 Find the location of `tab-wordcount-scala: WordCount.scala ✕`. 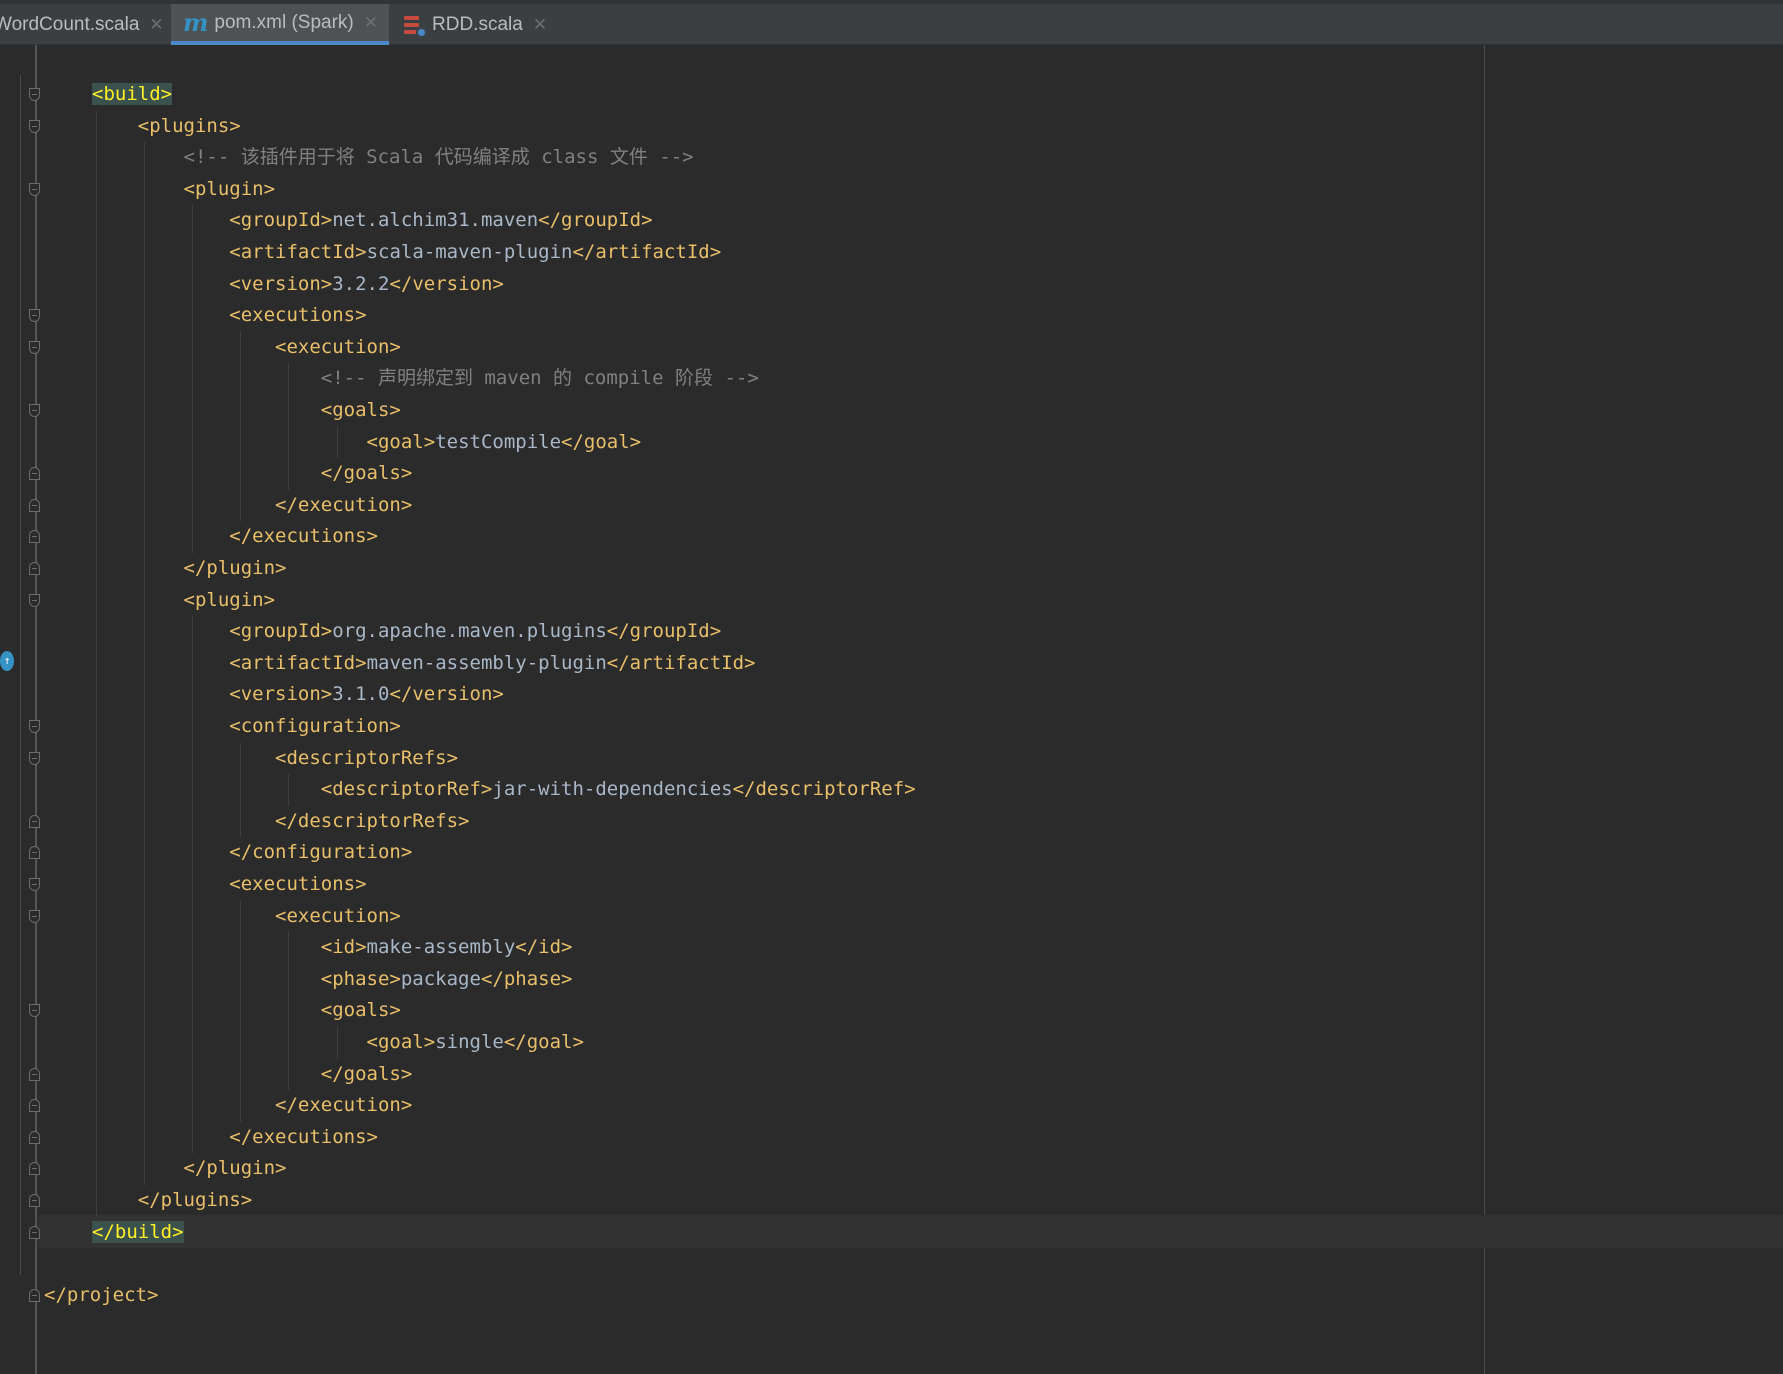

tab-wordcount-scala: WordCount.scala ✕ is located at coordinates (82, 24).